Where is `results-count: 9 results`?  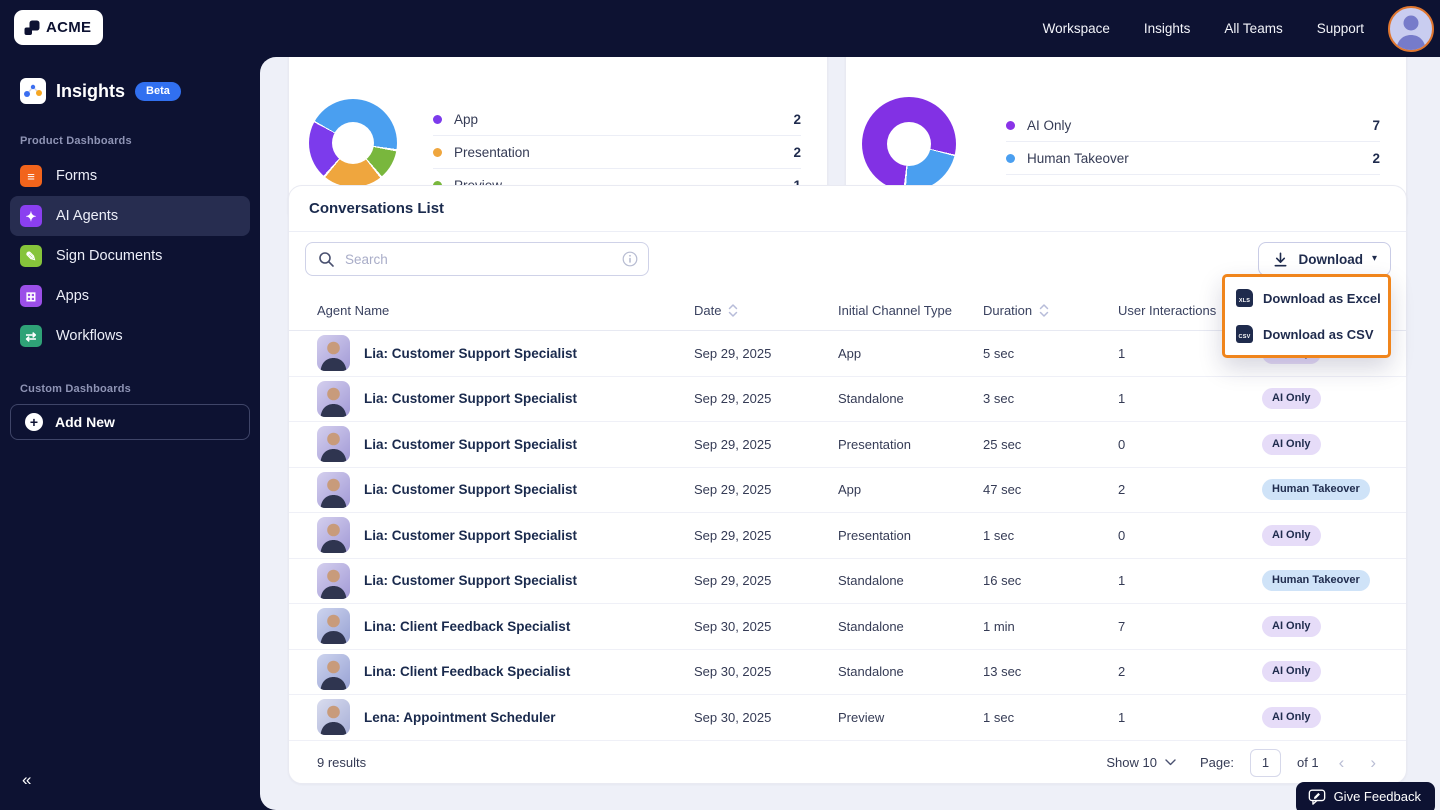
results-count: 9 results is located at coordinates (342, 762).